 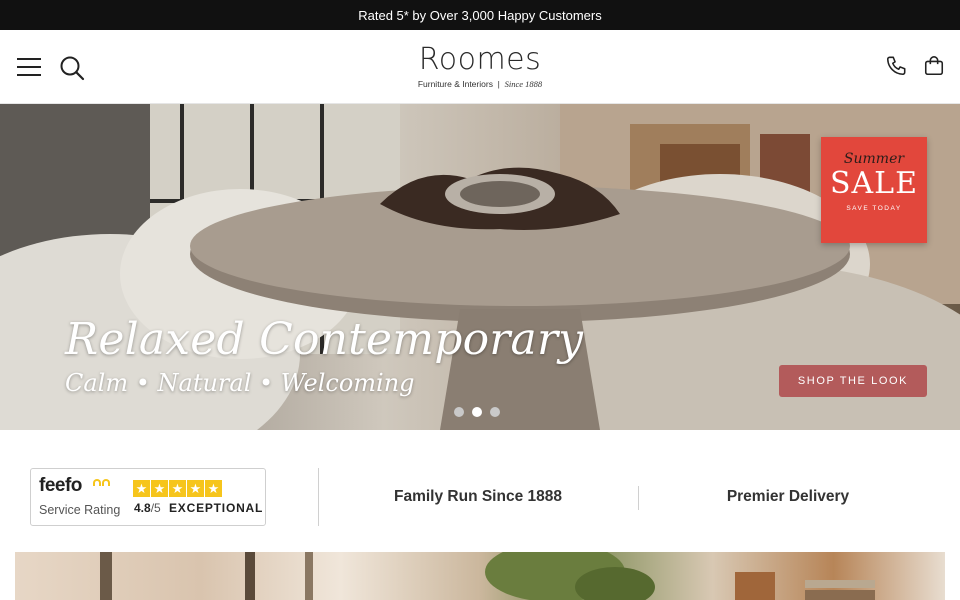 I want to click on logo-since: Since 1888, so click(x=523, y=84).